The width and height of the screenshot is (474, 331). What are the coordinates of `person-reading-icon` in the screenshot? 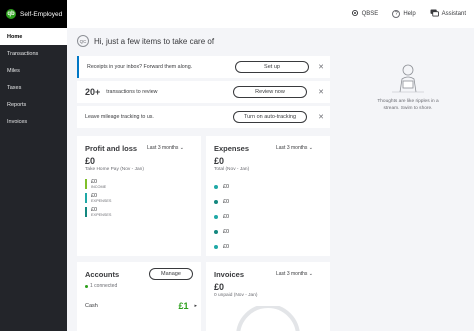 It's located at (408, 78).